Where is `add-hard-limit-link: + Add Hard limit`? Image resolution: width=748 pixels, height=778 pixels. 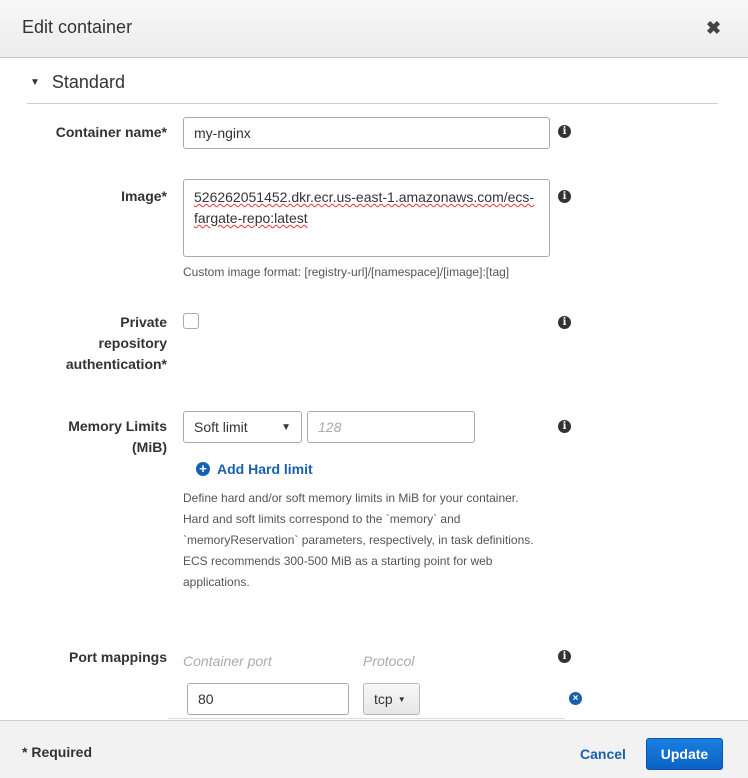 add-hard-limit-link: + Add Hard limit is located at coordinates (254, 469).